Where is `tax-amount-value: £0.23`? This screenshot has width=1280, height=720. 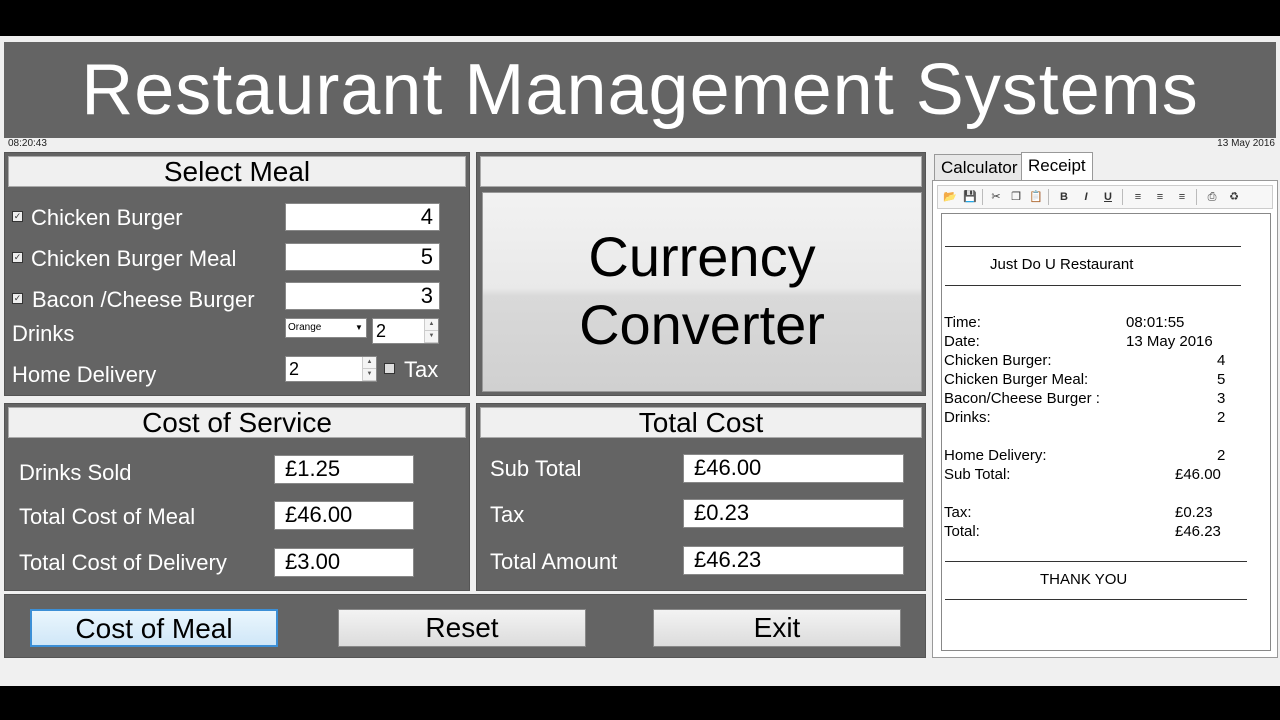
tax-amount-value: £0.23 is located at coordinates (793, 513).